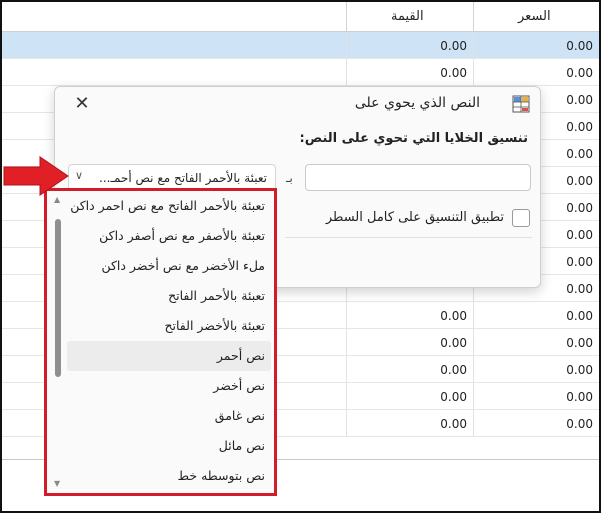 The height and width of the screenshot is (513, 601). Describe the element at coordinates (183, 265) in the screenshot. I see `dropdown-option-label: ملء الأخضر مع نص أخضر داكن` at that location.